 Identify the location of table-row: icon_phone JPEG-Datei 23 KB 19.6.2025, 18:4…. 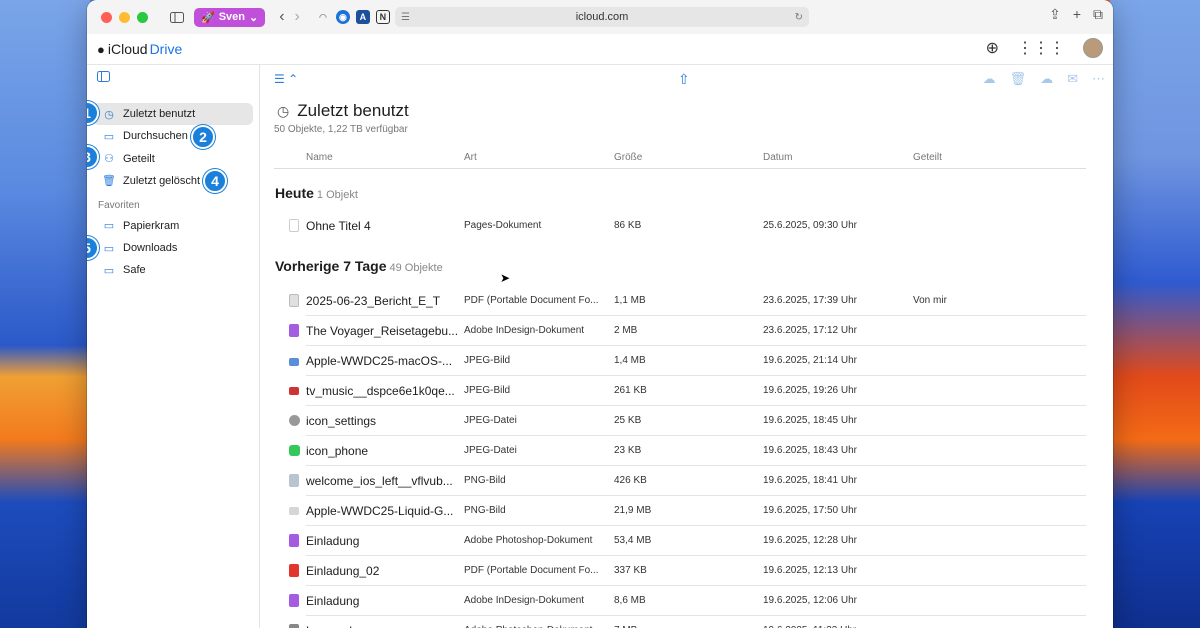
(680, 450).